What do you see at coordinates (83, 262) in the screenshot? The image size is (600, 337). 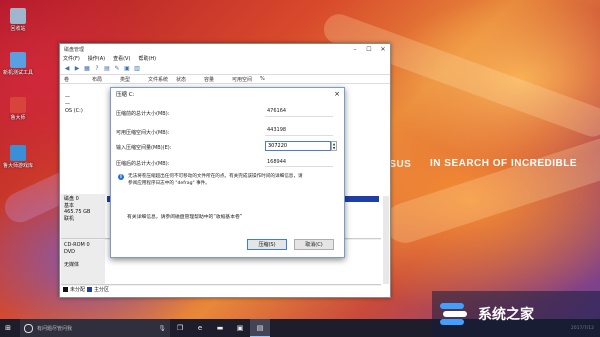 I see `disk-label: CD-ROM 0 DVD 无媒体` at bounding box center [83, 262].